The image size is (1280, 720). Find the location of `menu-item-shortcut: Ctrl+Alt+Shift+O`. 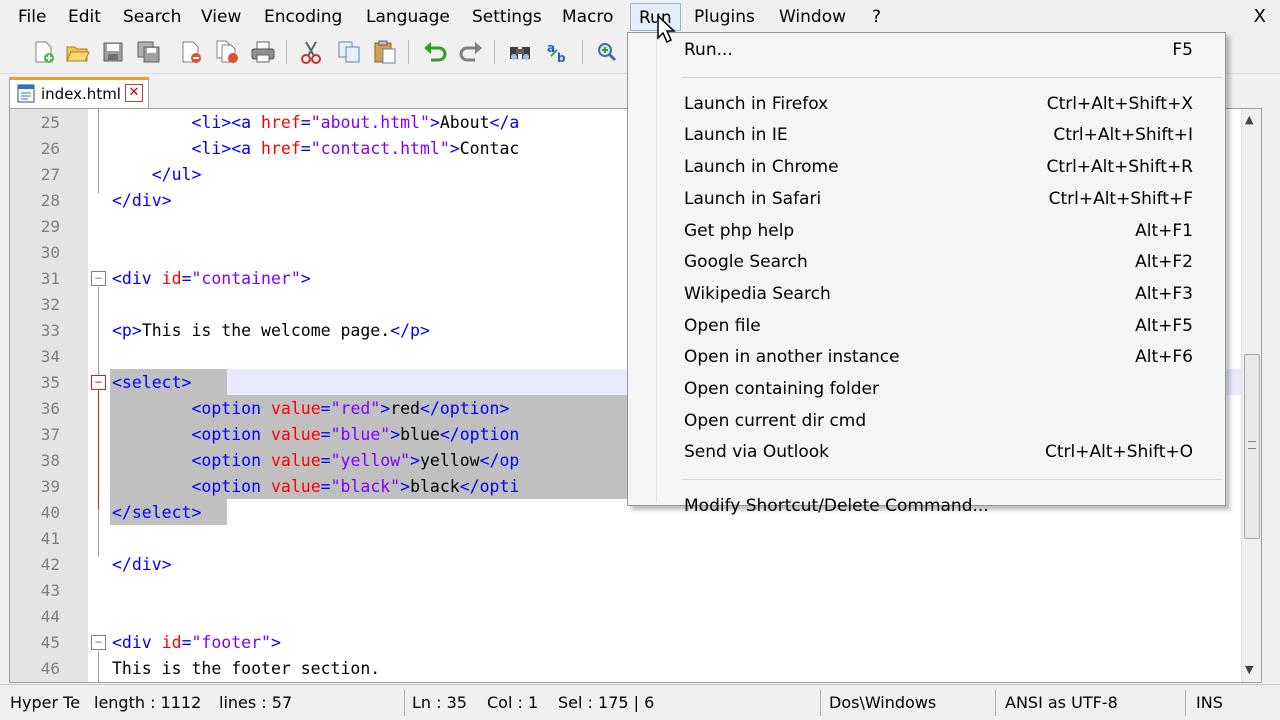

menu-item-shortcut: Ctrl+Alt+Shift+O is located at coordinates (1118, 452).